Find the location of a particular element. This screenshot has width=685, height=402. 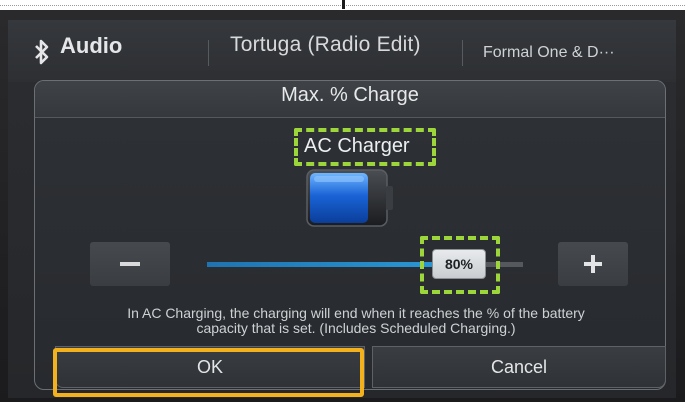

track-title: Tortuga (Radio Edit) is located at coordinates (325, 44).